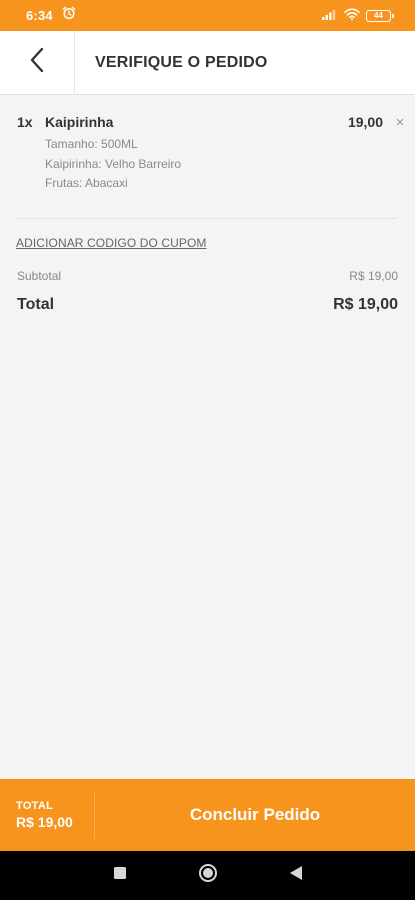 This screenshot has width=415, height=900. Describe the element at coordinates (352, 16) in the screenshot. I see `wifi-icon` at that location.